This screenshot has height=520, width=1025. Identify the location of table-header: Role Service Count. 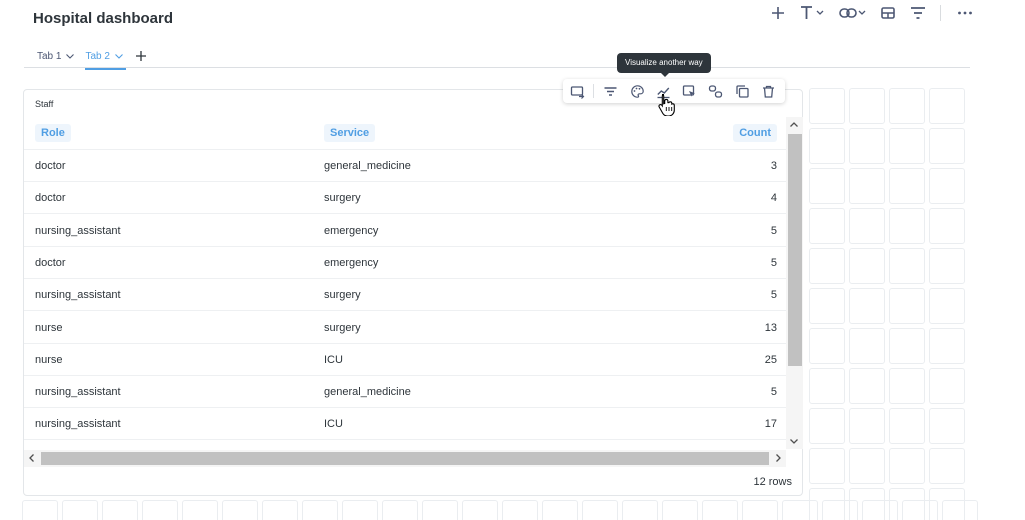
(405, 135).